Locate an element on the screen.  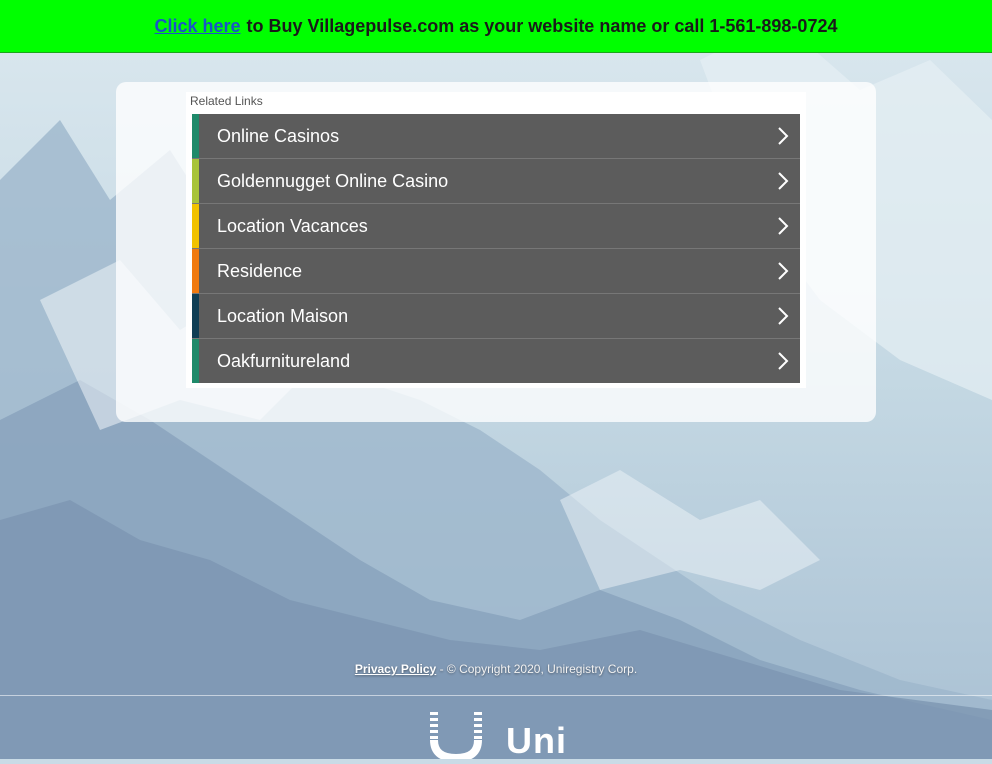
related-link-item: Location Maison is located at coordinates (496, 316).